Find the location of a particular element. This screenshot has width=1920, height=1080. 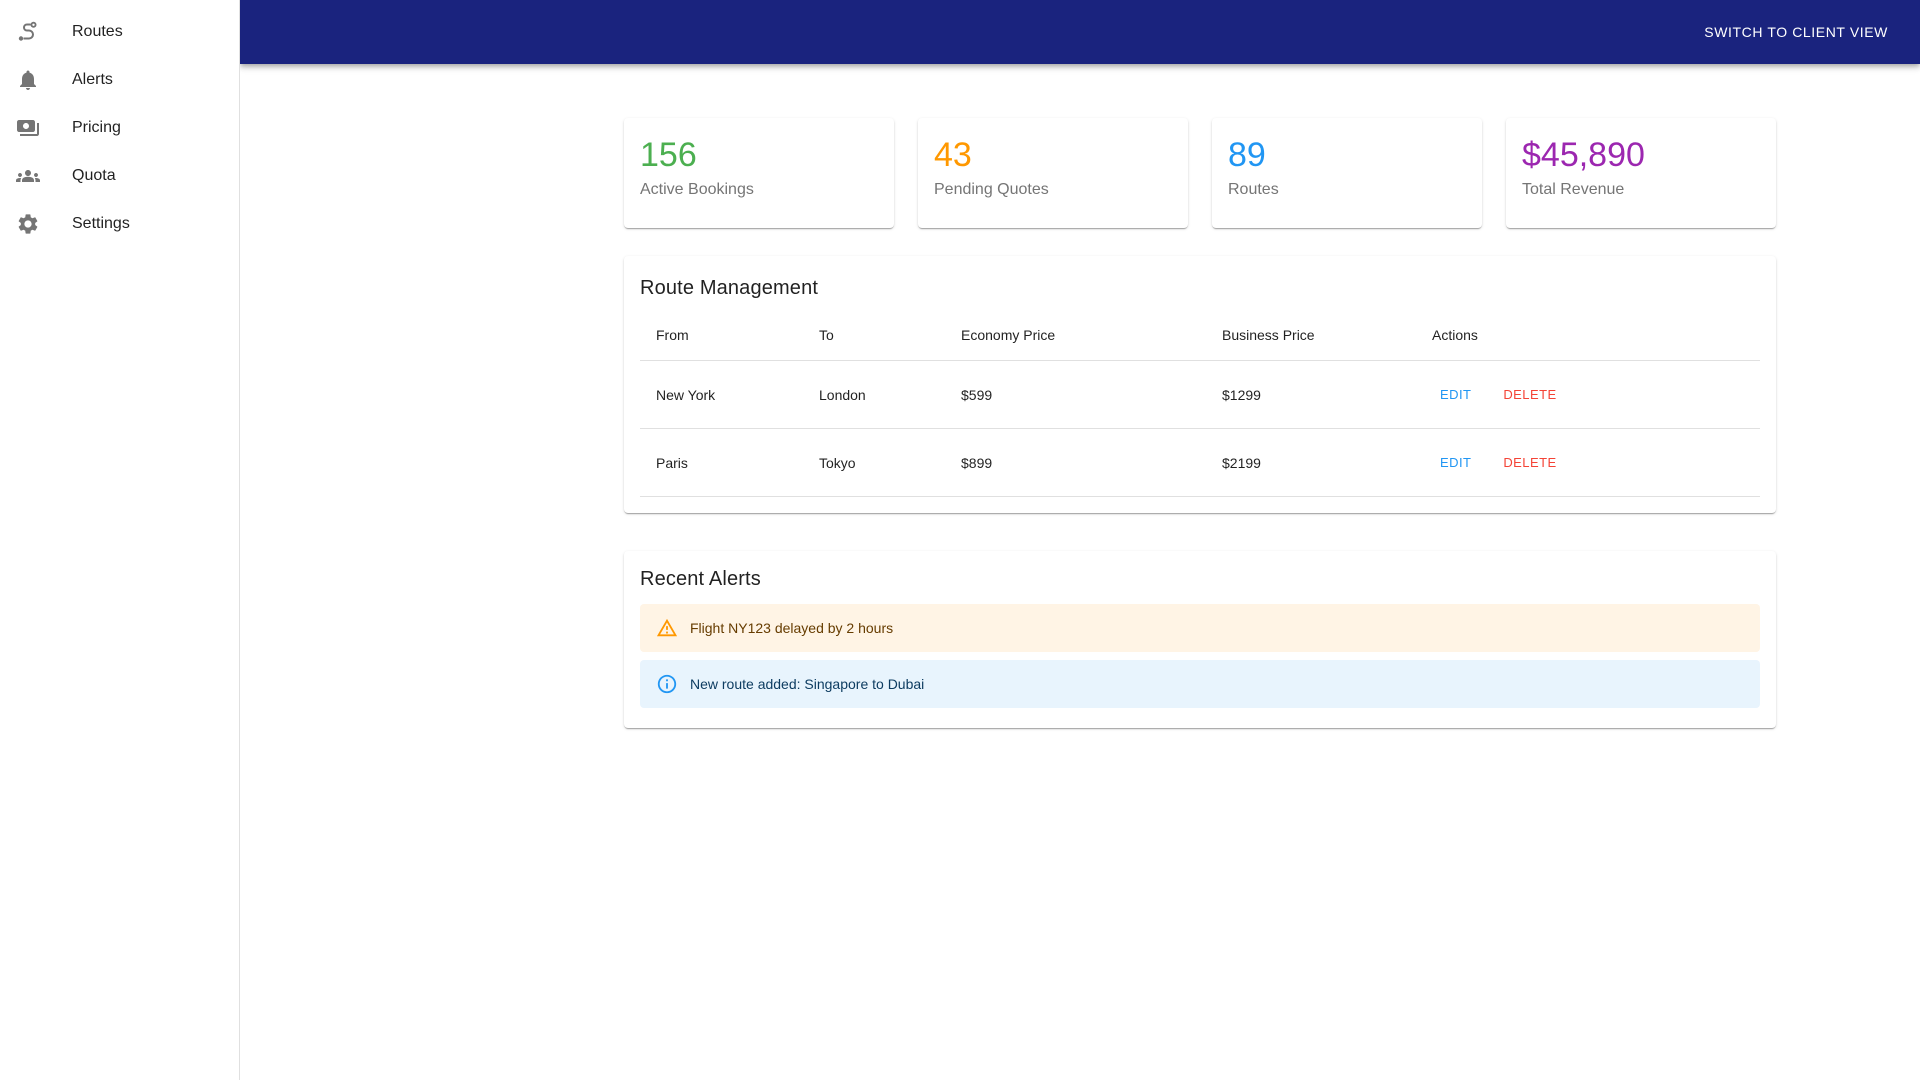

stat-value: 156 is located at coordinates (668, 155).